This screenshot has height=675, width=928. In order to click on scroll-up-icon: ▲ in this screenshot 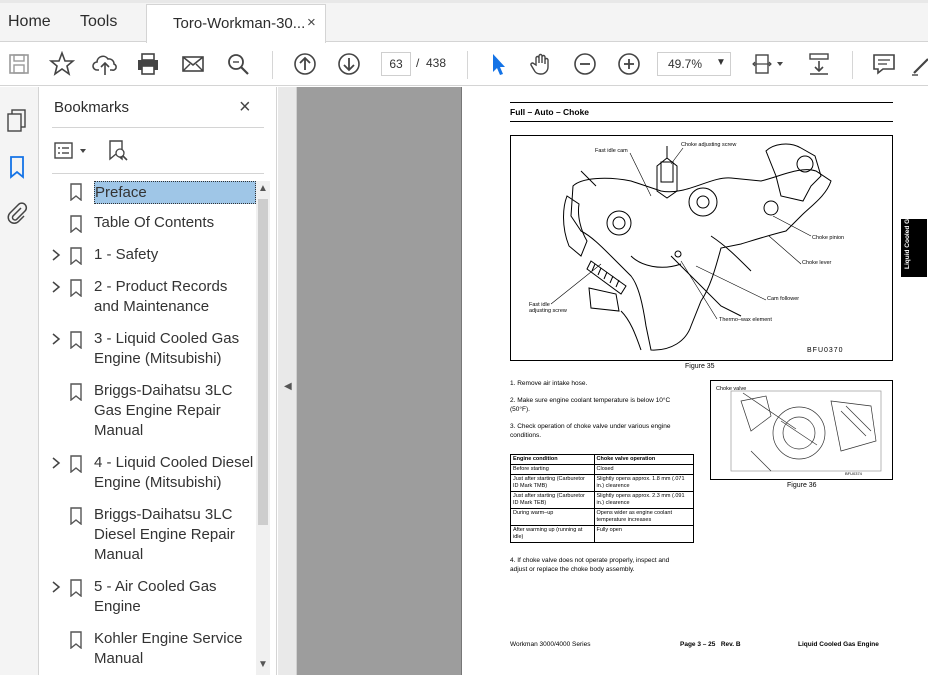, I will do `click(263, 188)`.